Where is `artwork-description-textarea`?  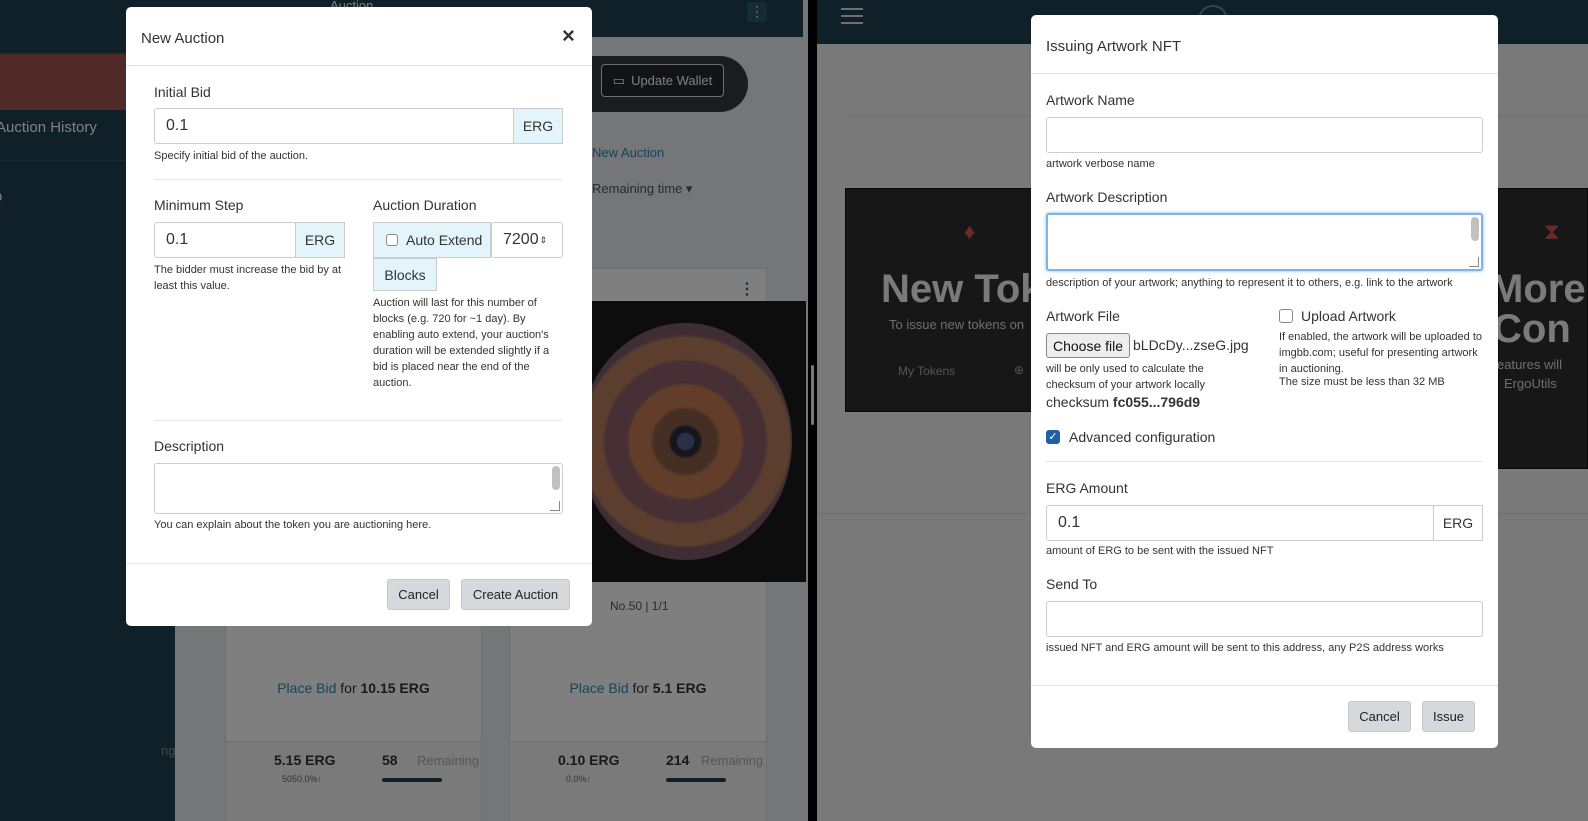
artwork-description-textarea is located at coordinates (1264, 242).